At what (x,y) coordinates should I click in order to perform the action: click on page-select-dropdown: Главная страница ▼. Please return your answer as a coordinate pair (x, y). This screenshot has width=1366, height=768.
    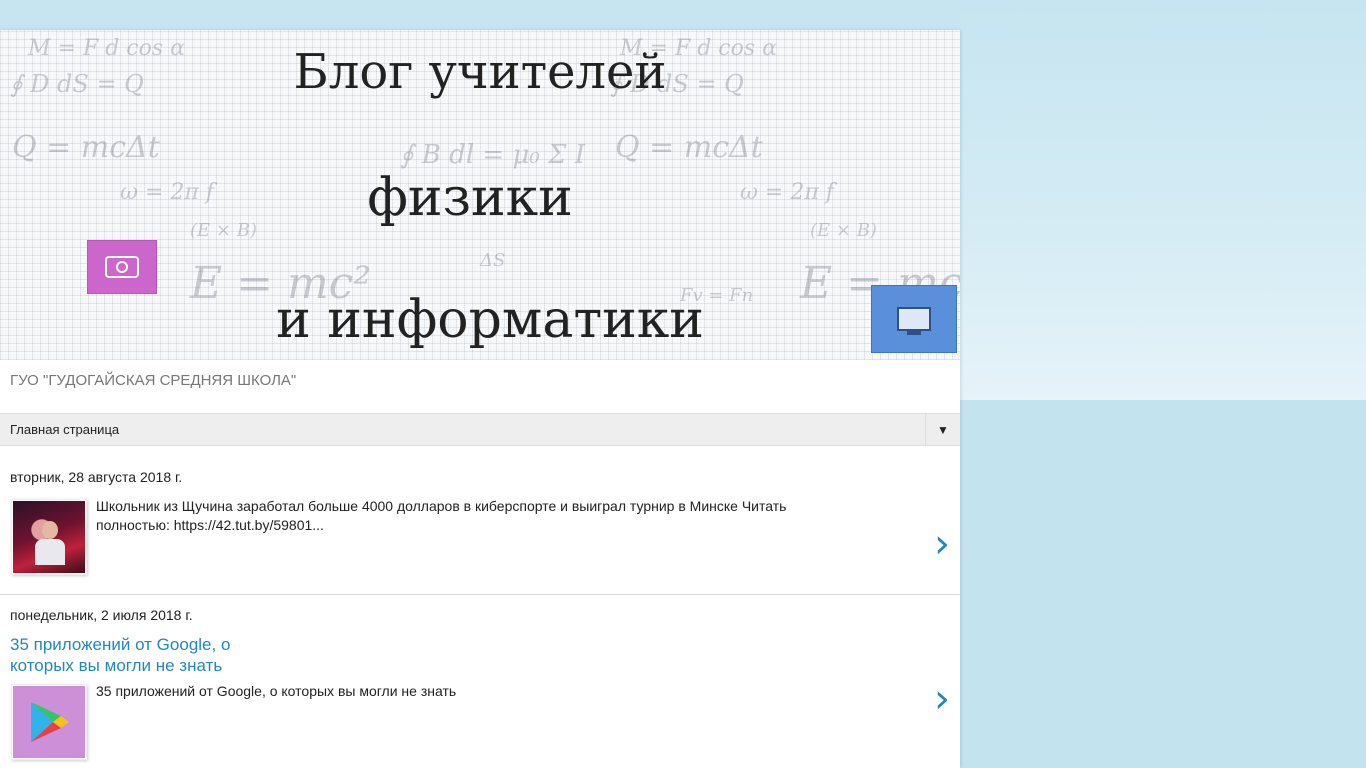
    Looking at the image, I should click on (480, 429).